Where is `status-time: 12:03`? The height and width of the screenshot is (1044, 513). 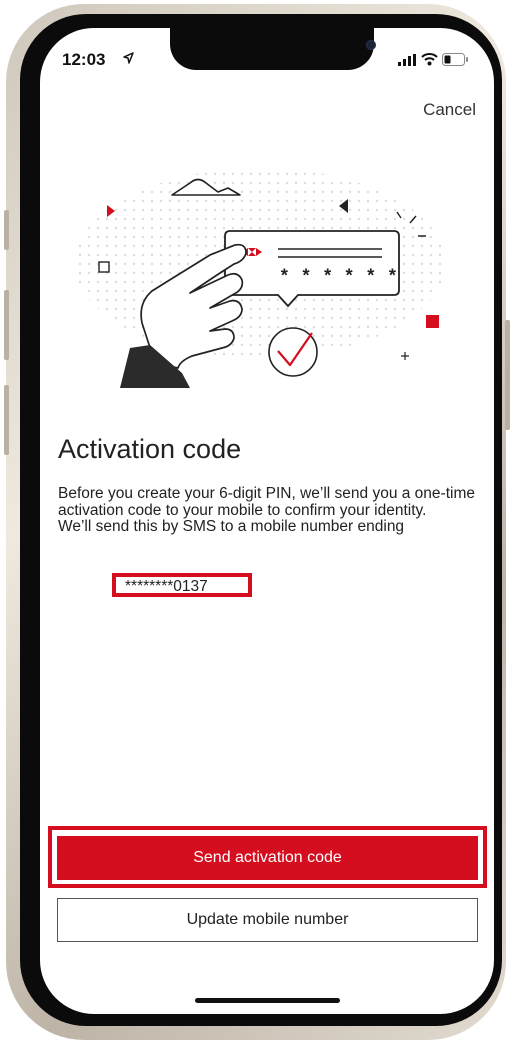
status-time: 12:03 is located at coordinates (84, 59).